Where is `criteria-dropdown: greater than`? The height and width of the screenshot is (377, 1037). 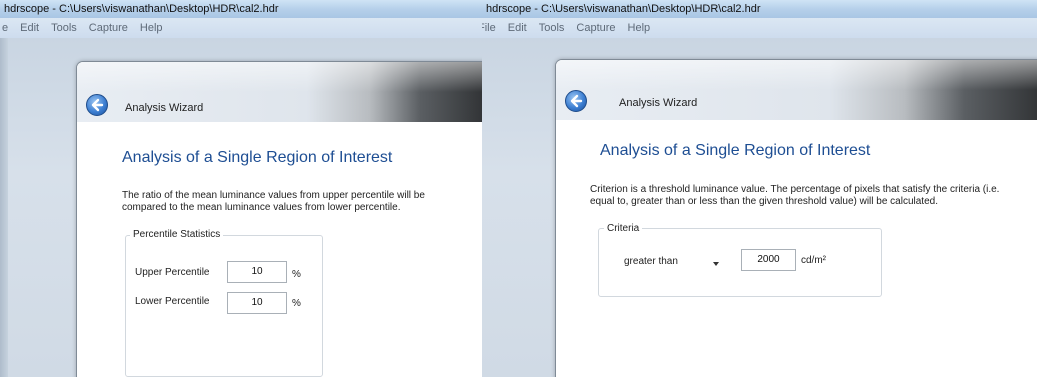 criteria-dropdown: greater than is located at coordinates (671, 263).